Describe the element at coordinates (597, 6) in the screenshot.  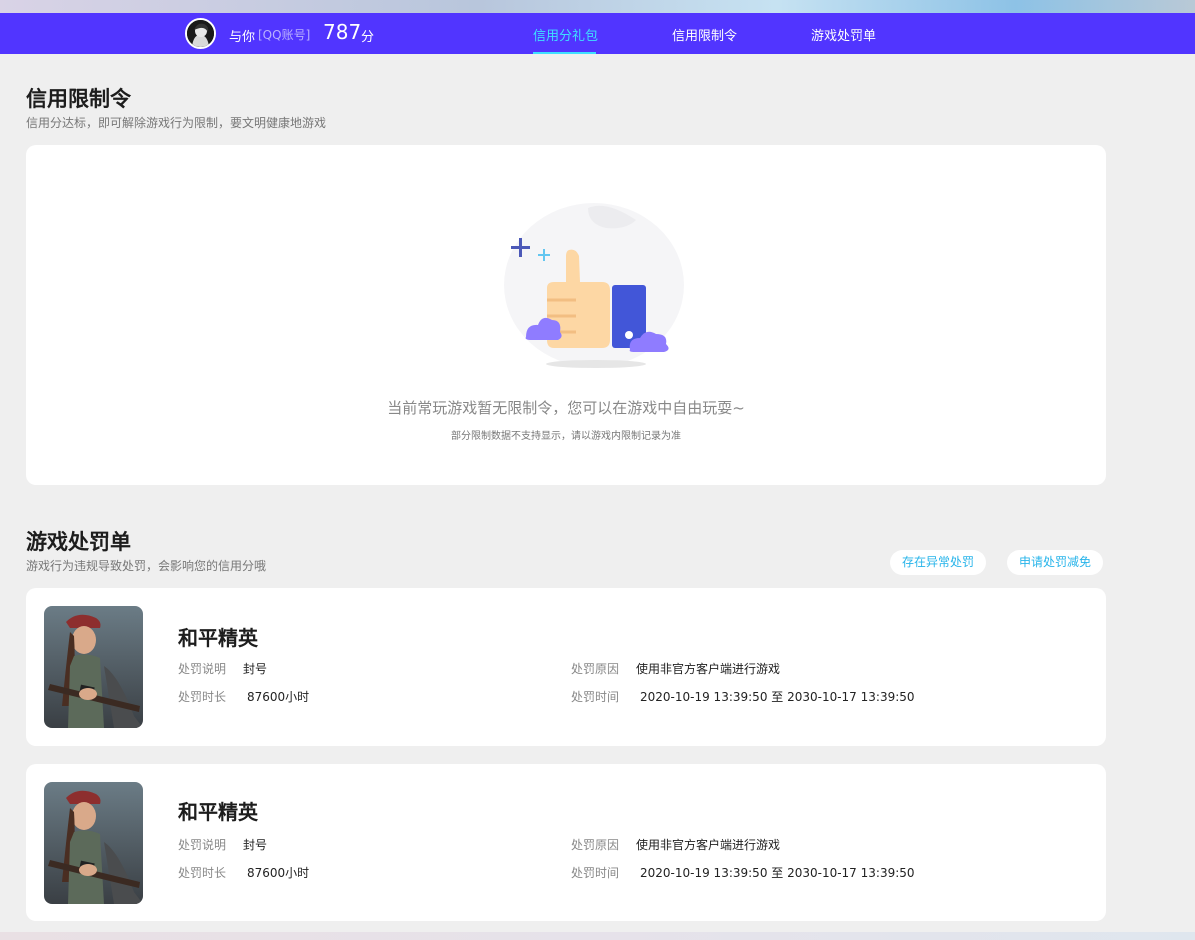
I see `top-decor-strip` at that location.